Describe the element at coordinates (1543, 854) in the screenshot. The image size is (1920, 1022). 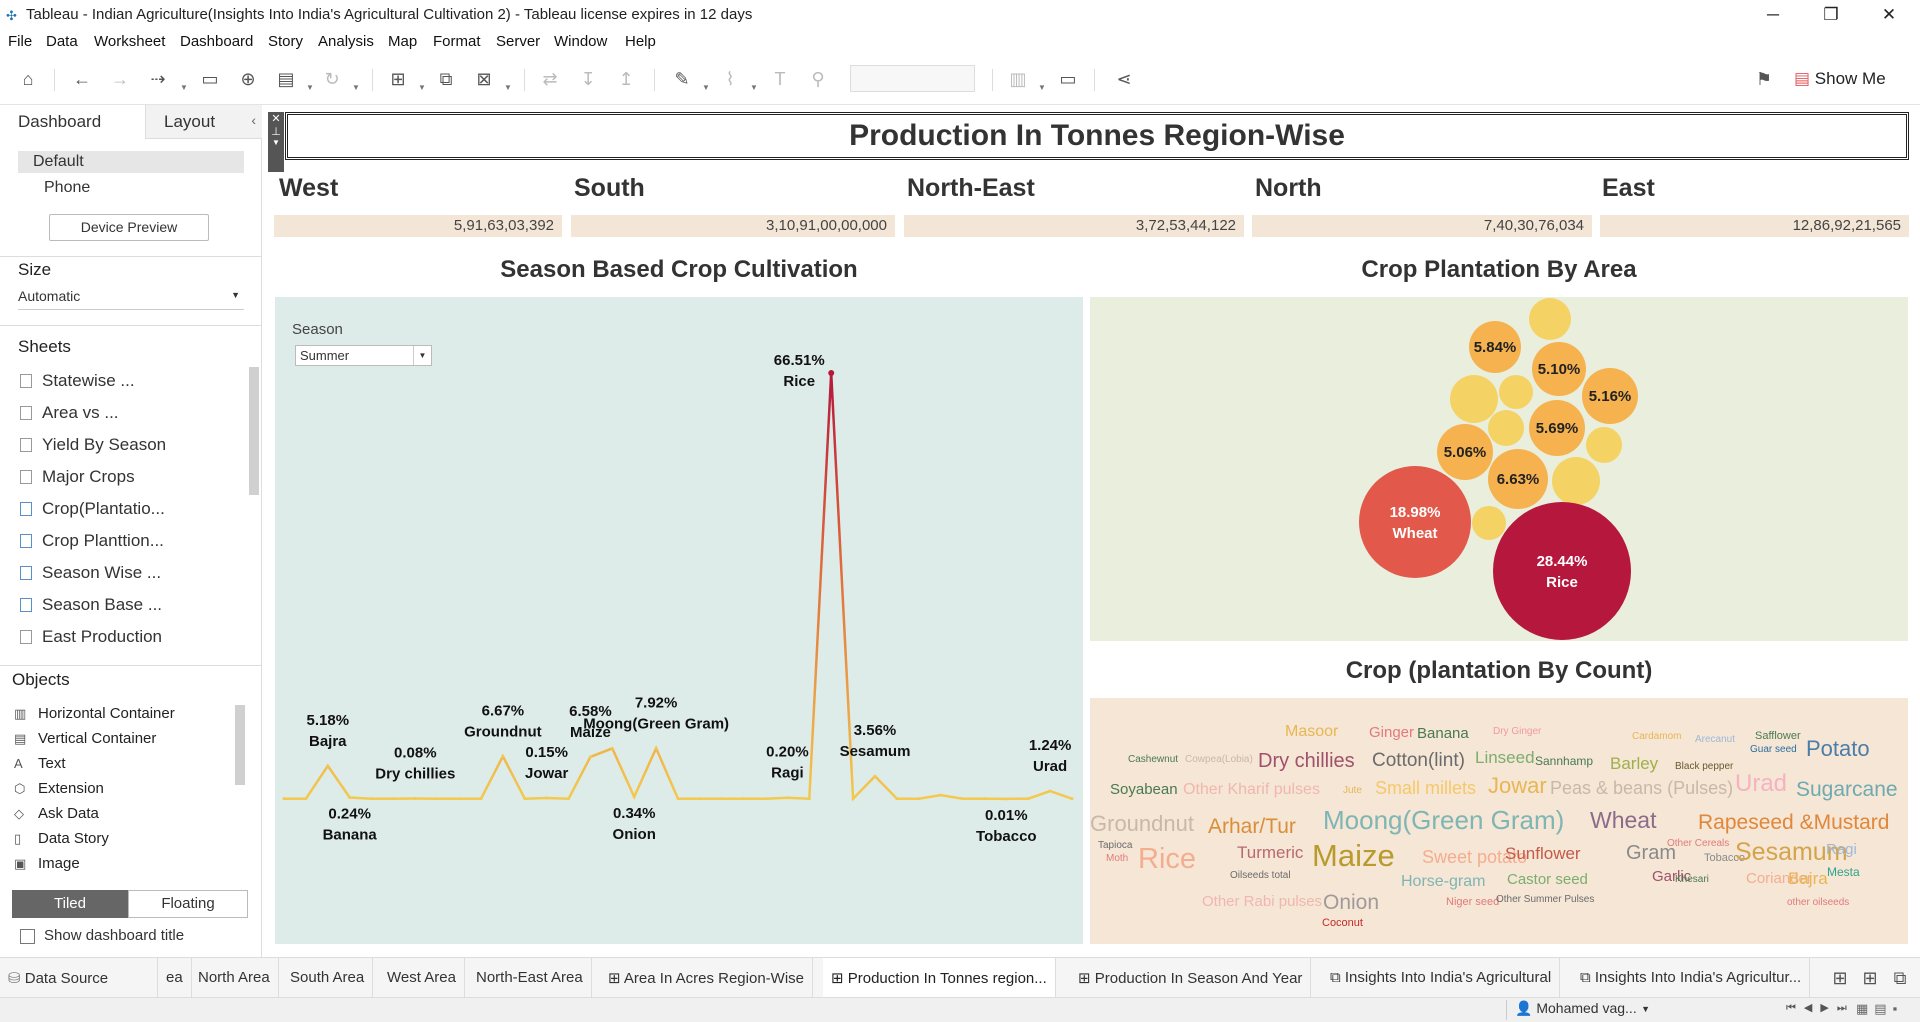
I see `word-cloud-item: Sunflower` at that location.